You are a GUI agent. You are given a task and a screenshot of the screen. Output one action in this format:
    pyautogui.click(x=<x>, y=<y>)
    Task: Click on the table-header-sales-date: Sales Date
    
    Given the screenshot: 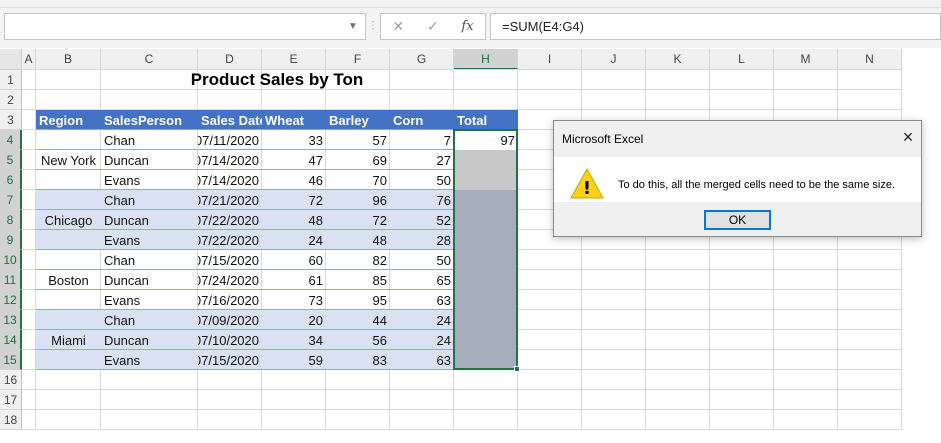 What is the action you would take?
    pyautogui.click(x=230, y=120)
    